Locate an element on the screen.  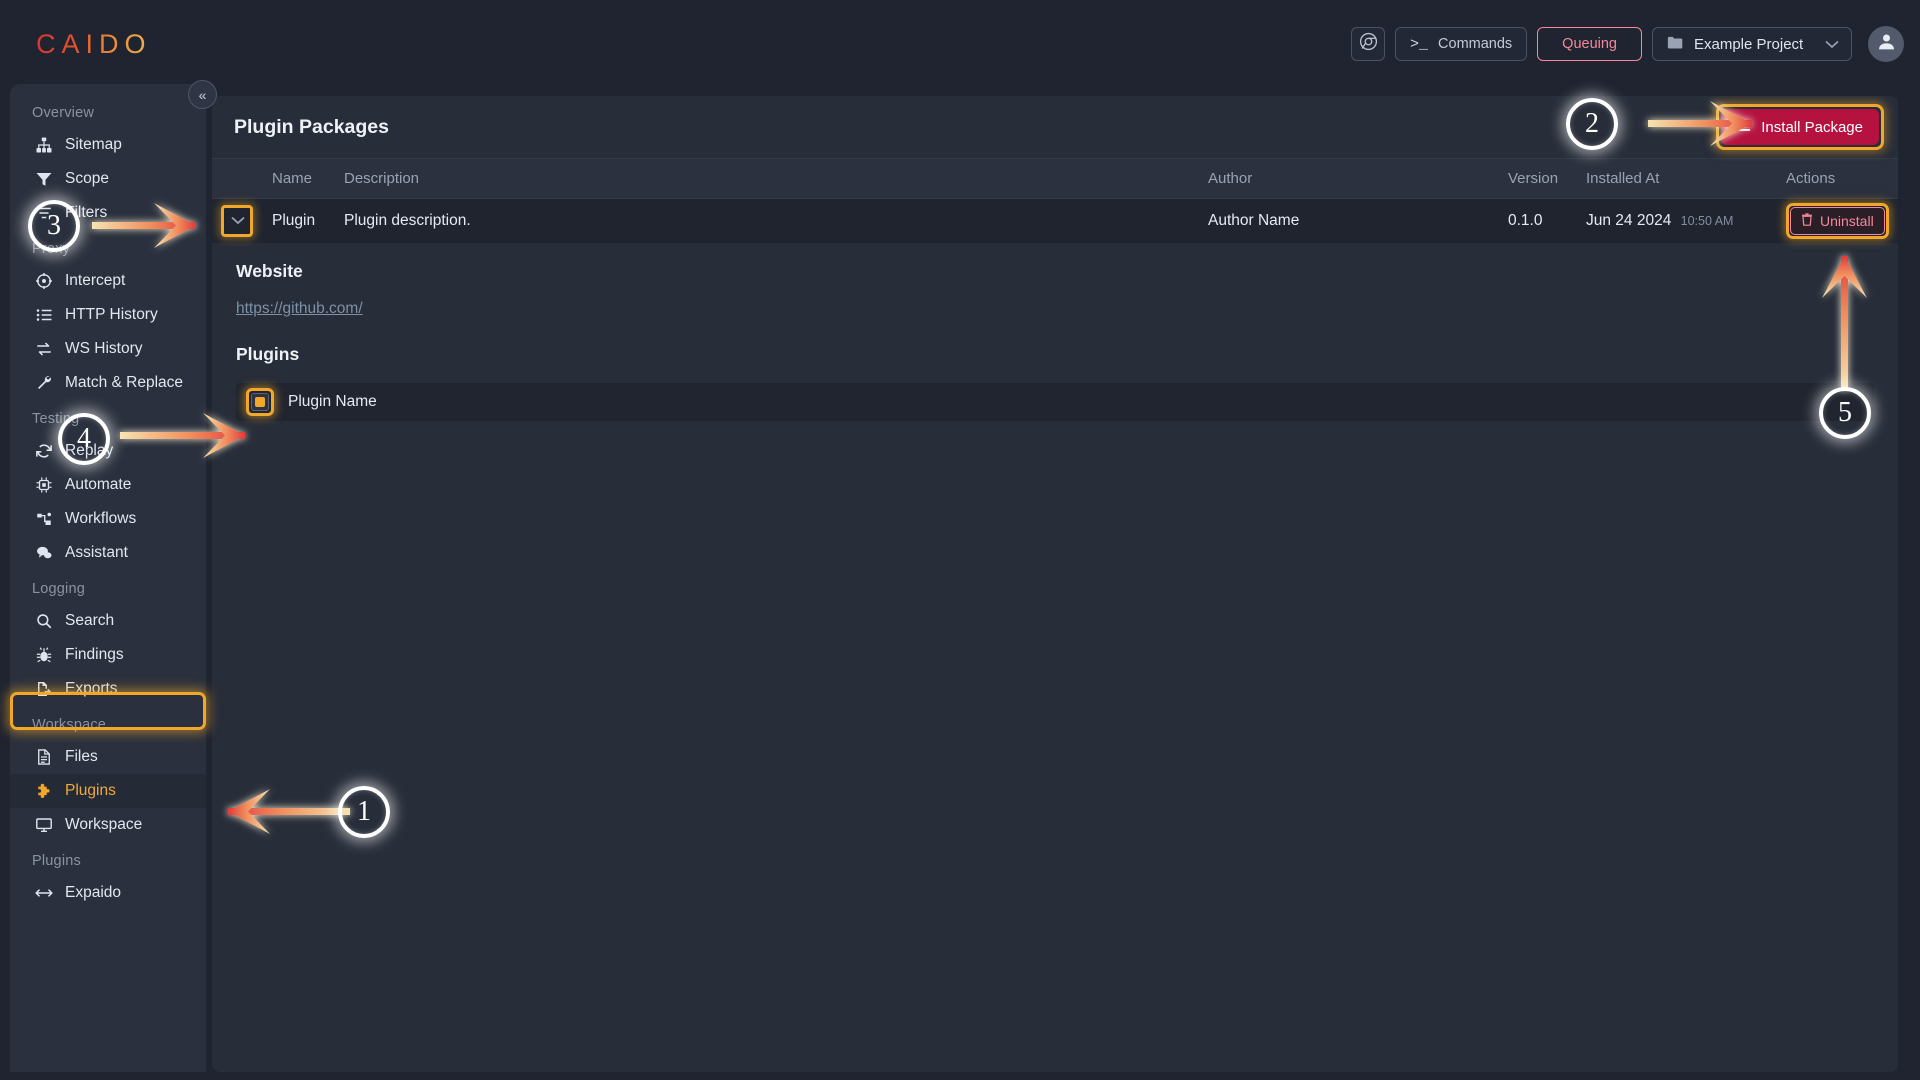
checkbox-fill-icon is located at coordinates (260, 401).